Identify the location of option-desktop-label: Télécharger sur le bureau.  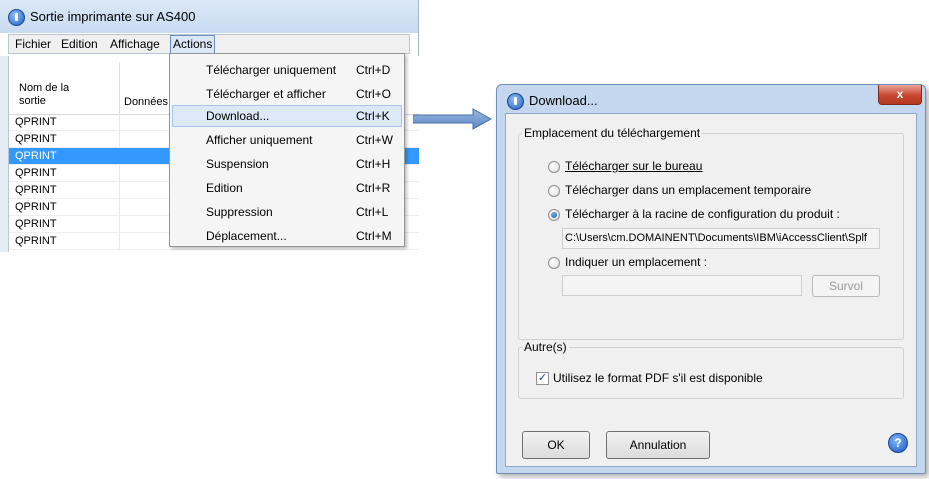
(633, 166).